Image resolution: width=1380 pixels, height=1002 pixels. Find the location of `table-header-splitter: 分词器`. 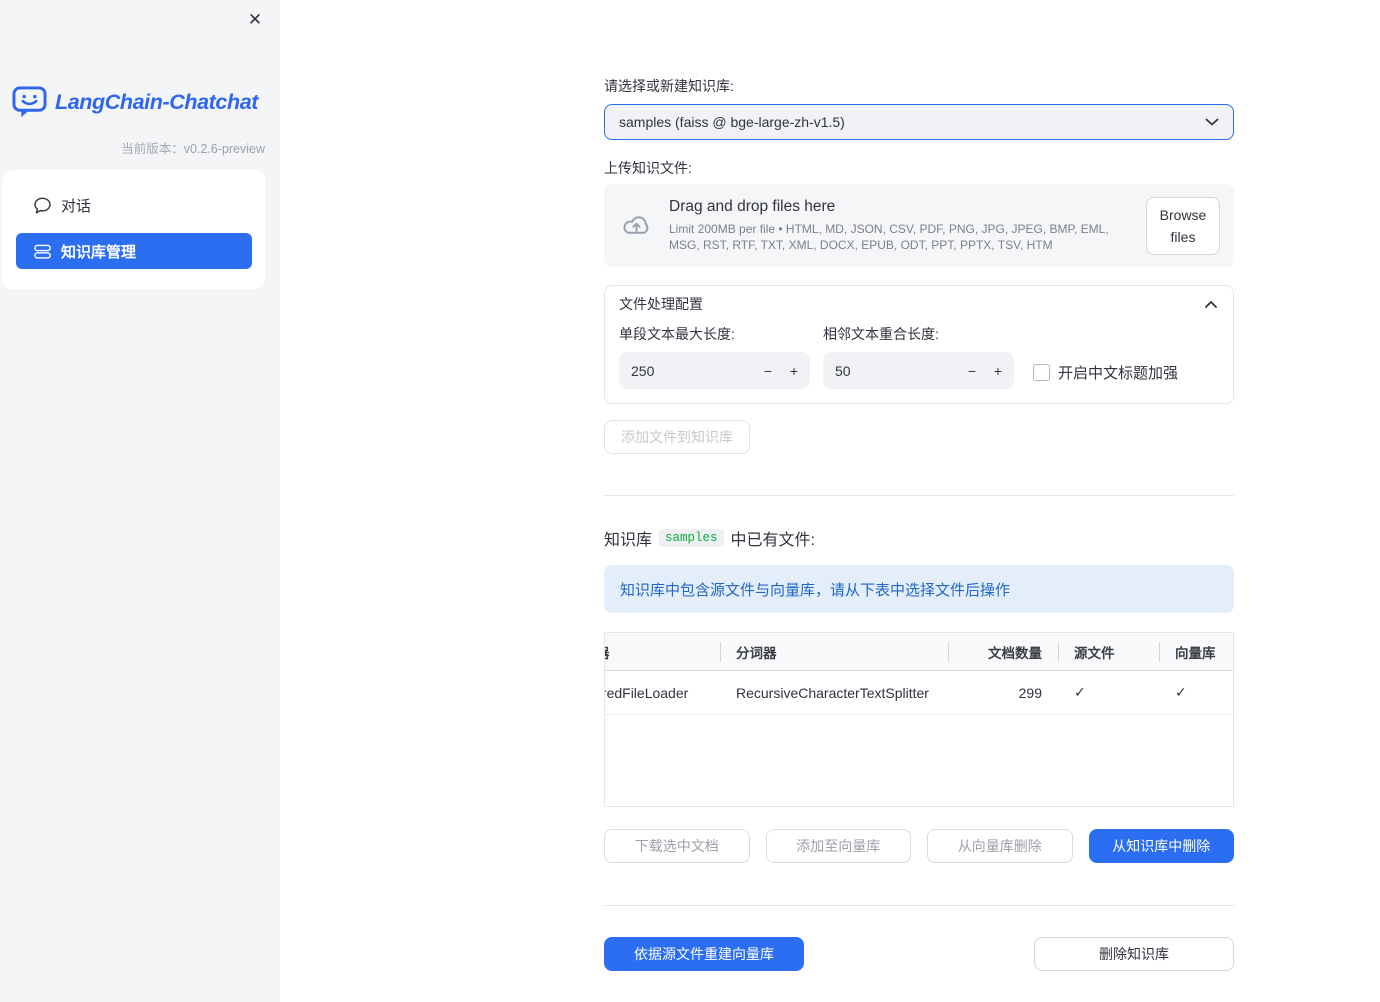

table-header-splitter: 分词器 is located at coordinates (834, 651).